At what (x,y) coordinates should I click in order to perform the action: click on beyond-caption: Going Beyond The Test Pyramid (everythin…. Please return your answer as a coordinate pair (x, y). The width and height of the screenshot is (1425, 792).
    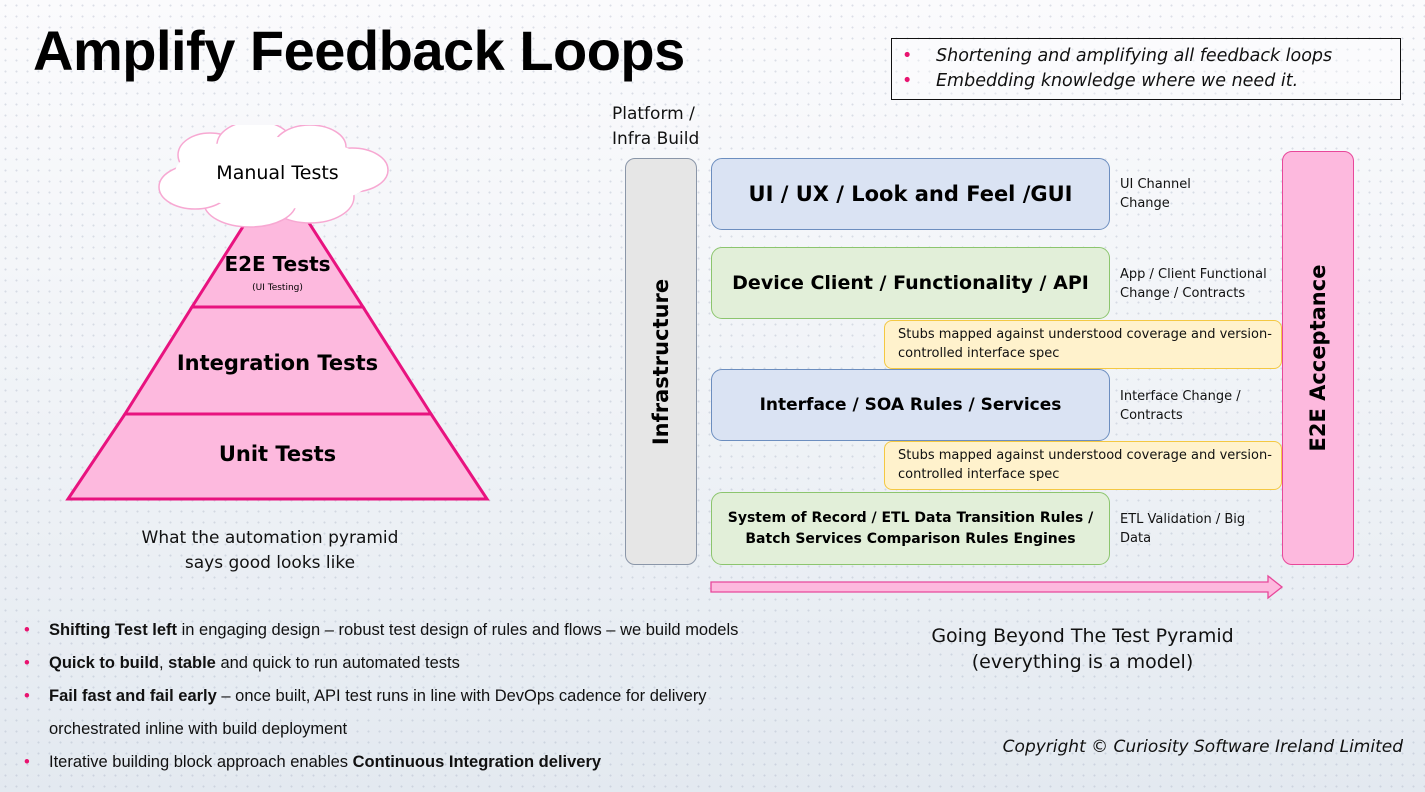
    Looking at the image, I should click on (1082, 649).